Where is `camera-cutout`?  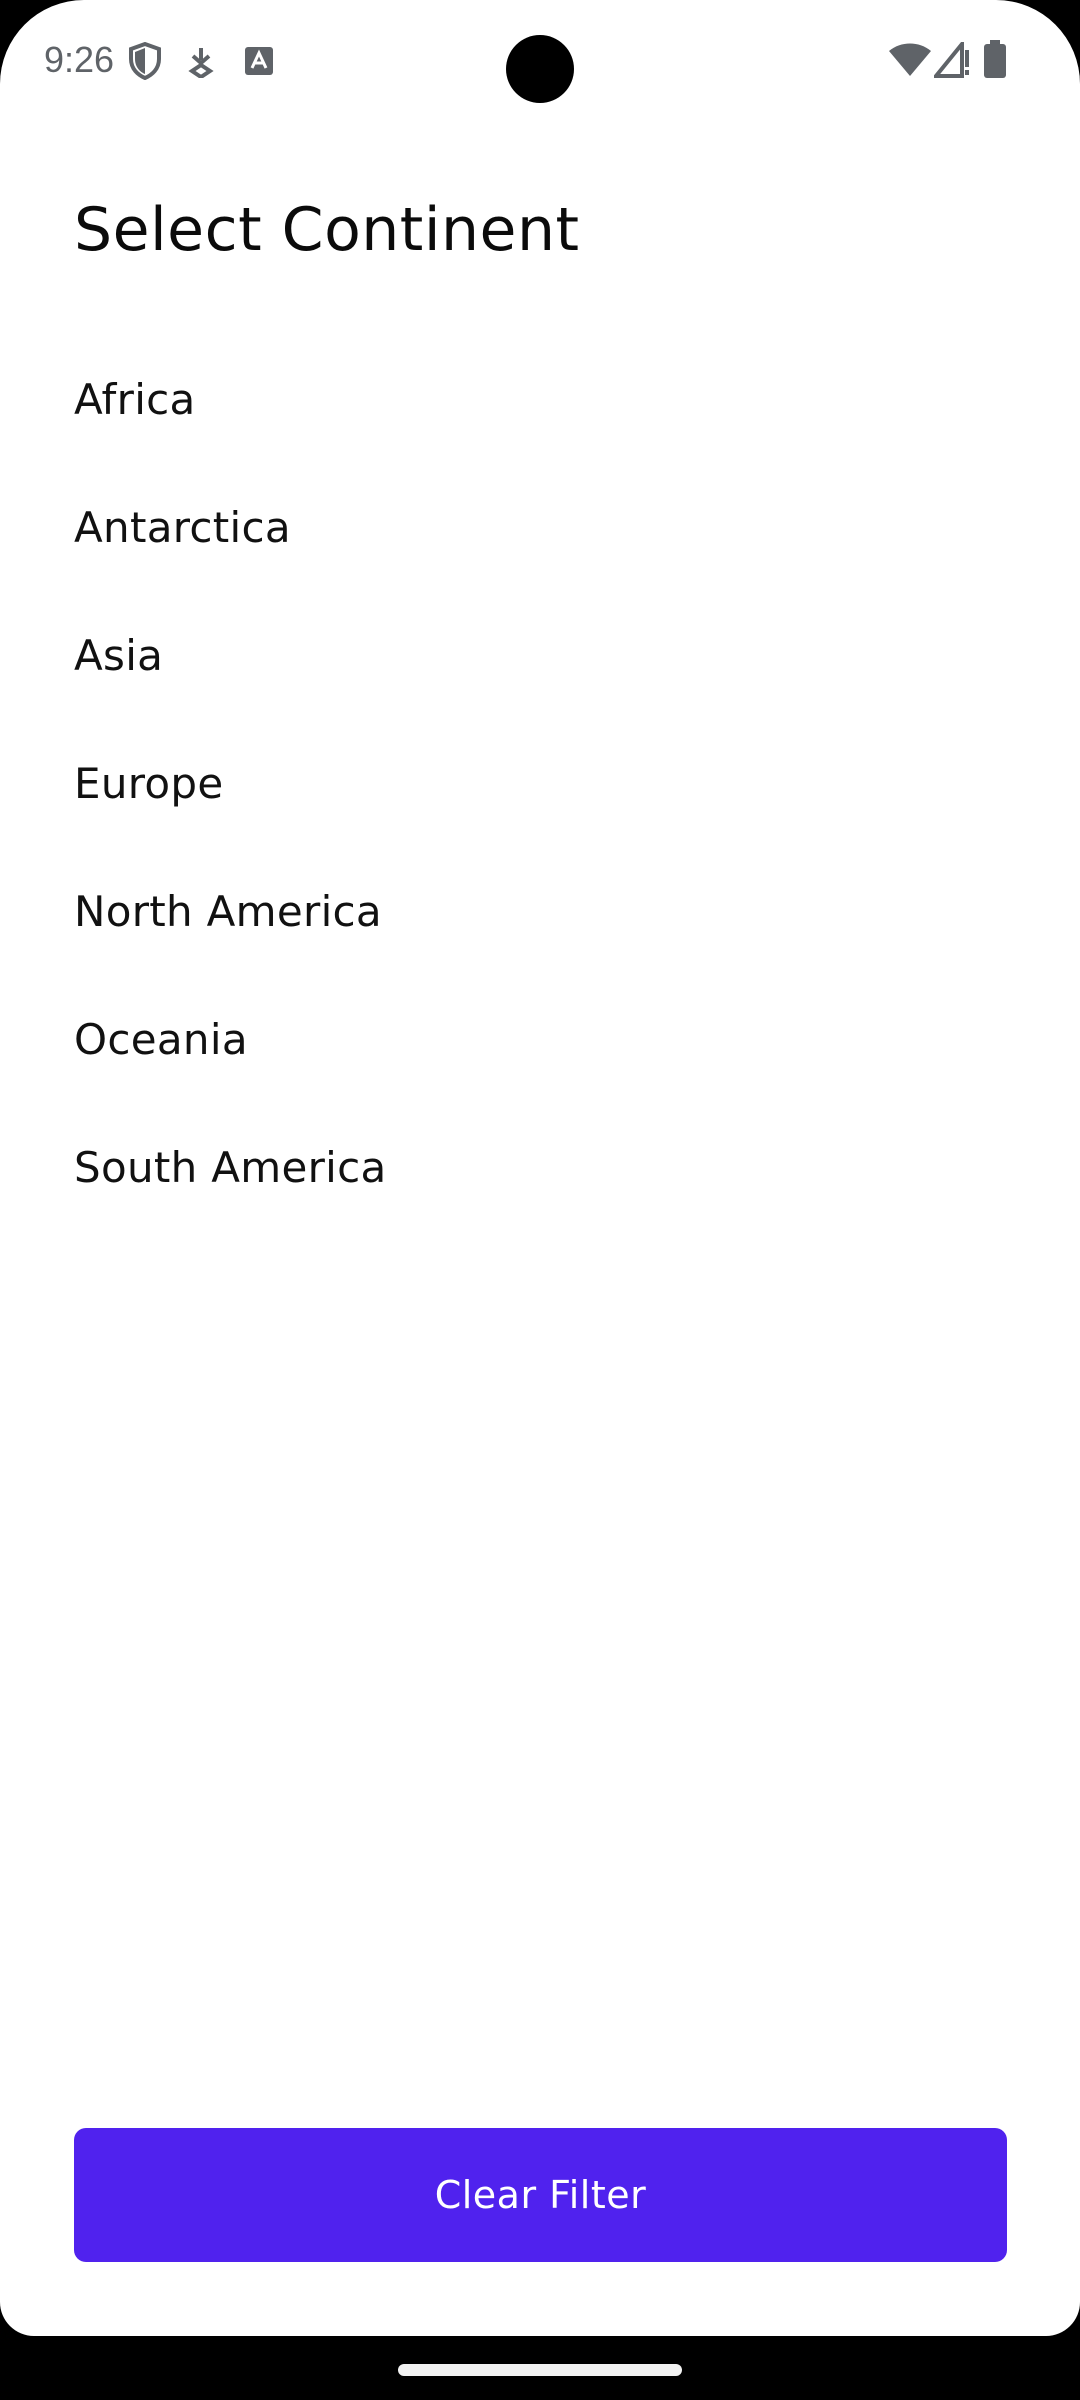
camera-cutout is located at coordinates (540, 69).